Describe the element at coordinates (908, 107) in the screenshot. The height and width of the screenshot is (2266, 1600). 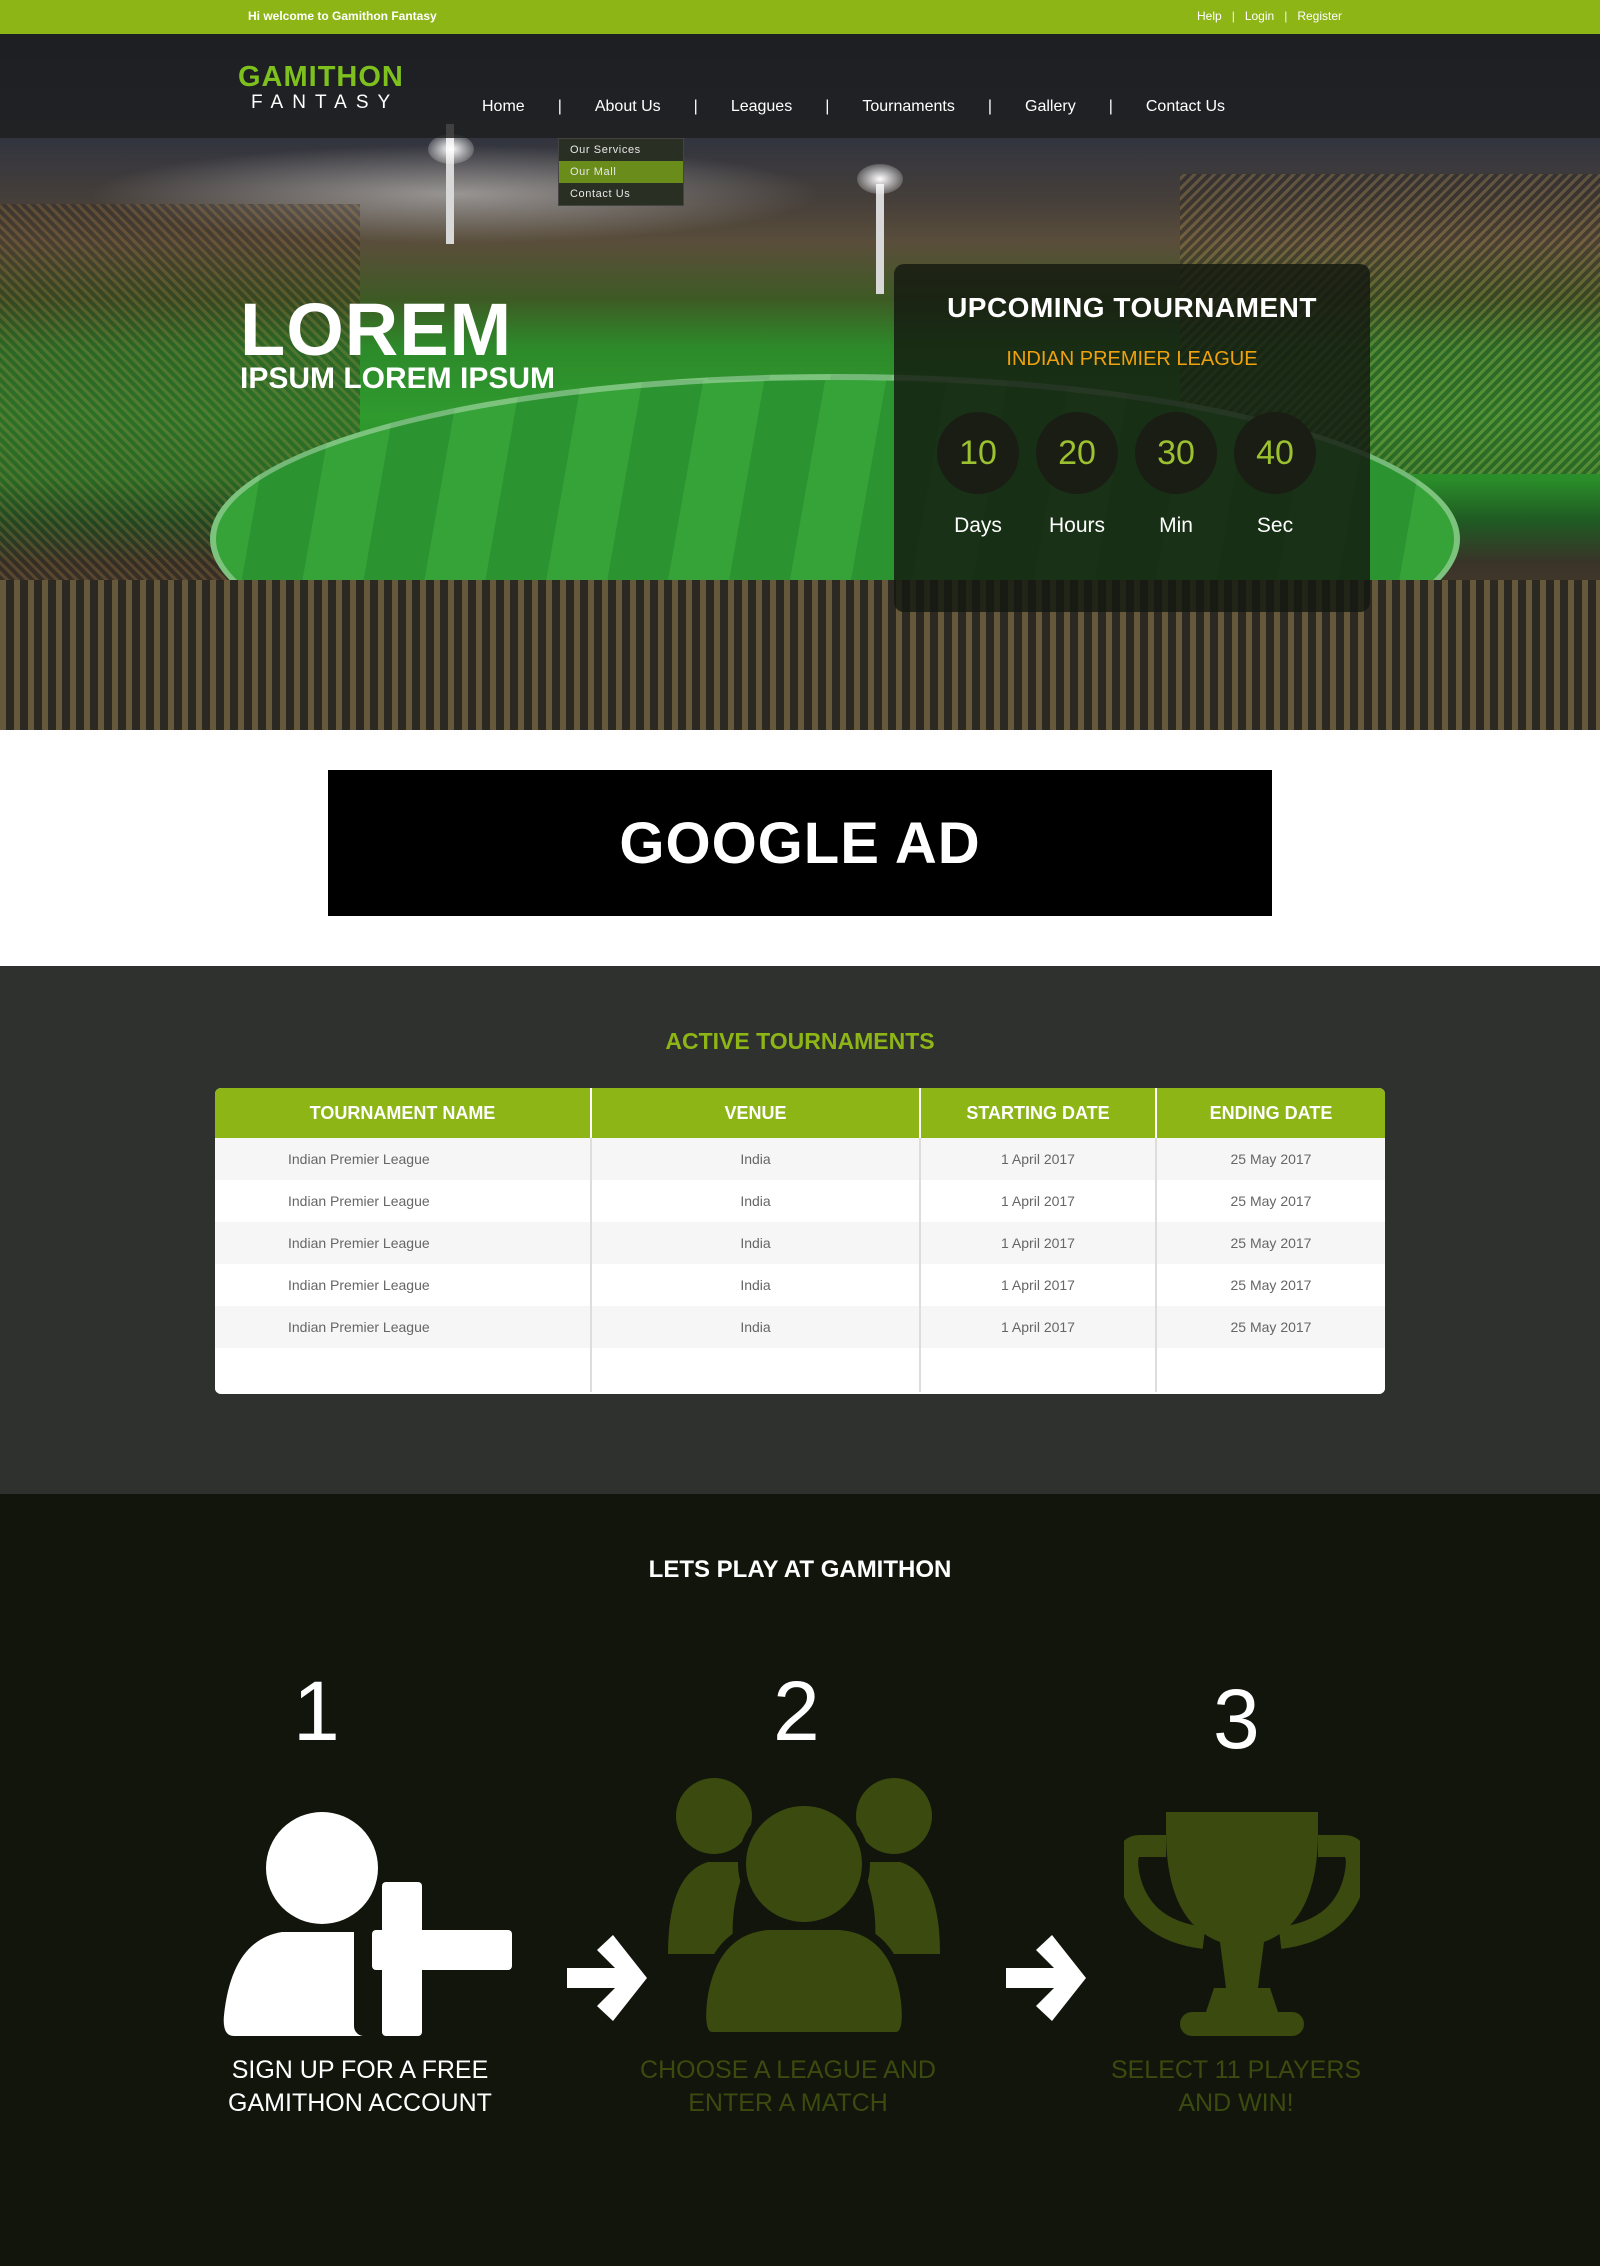
I see `nav-tournaments: Tournaments` at that location.